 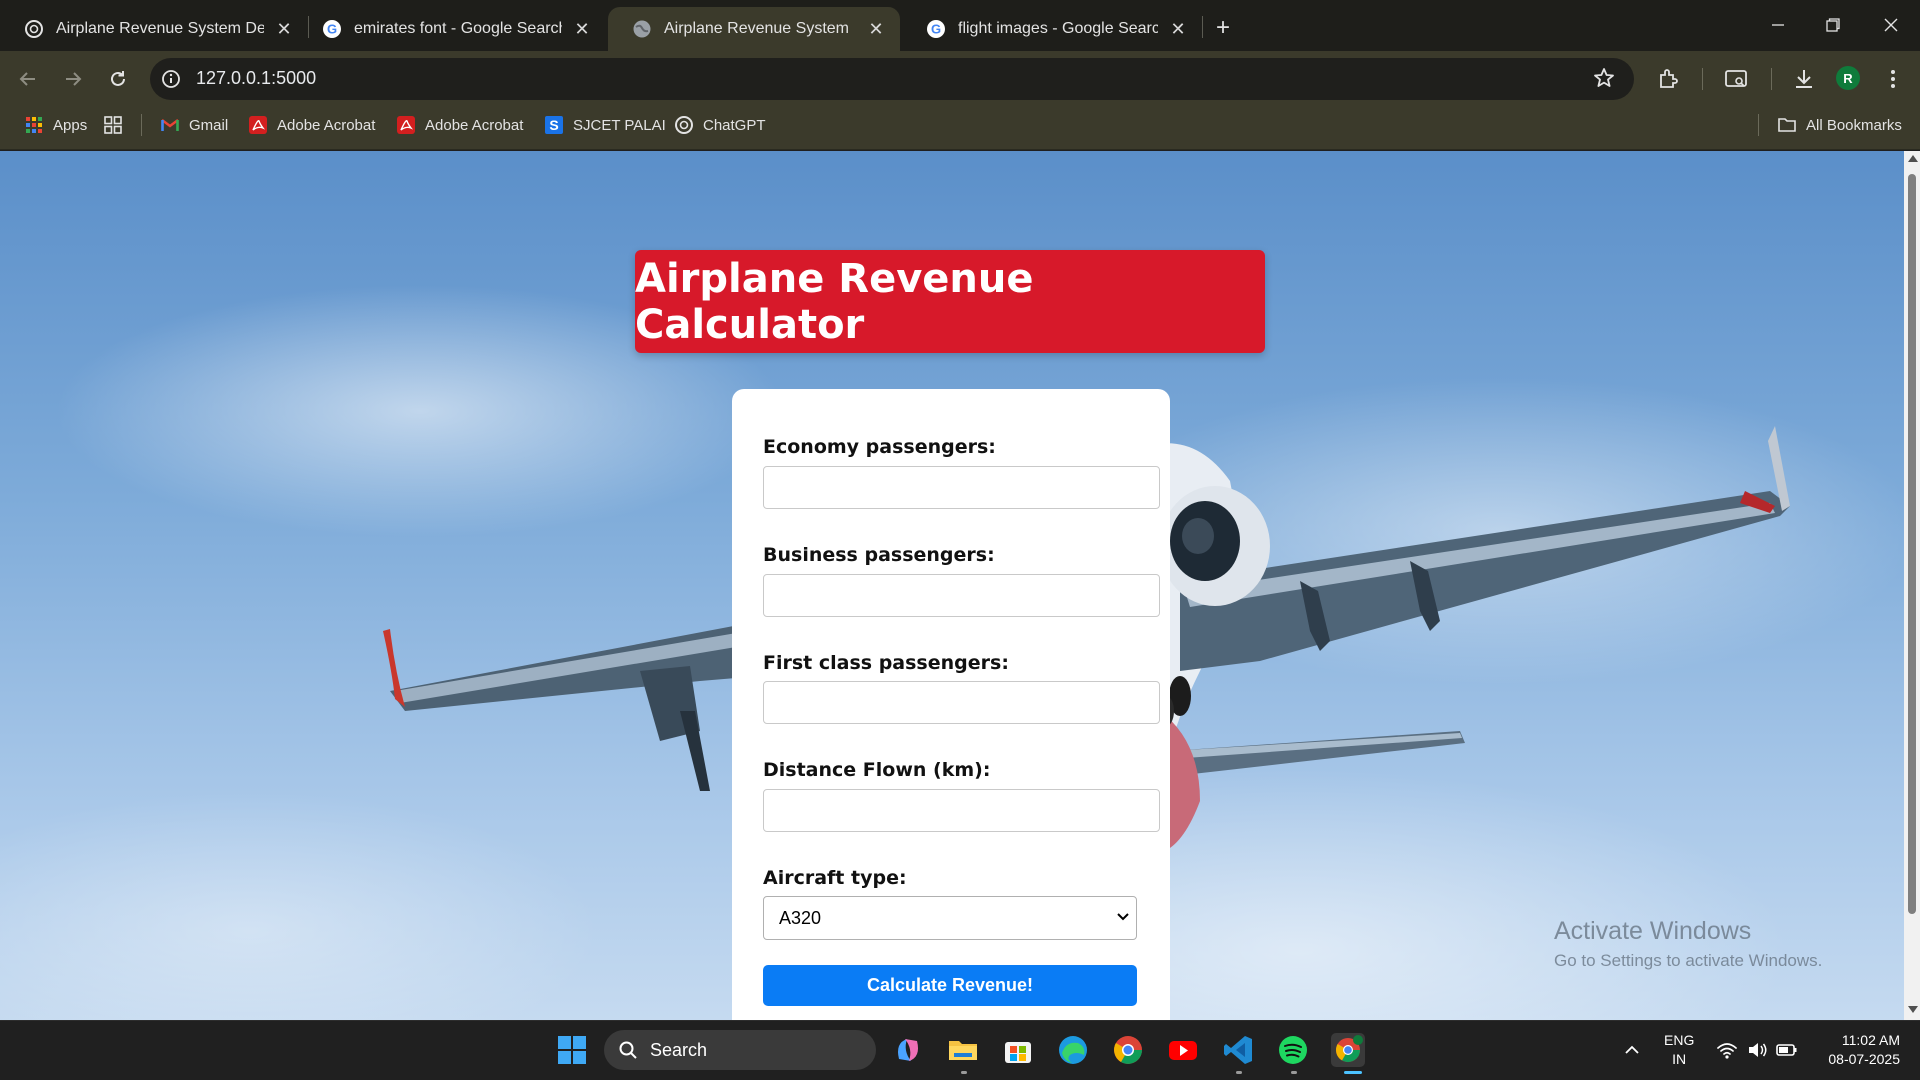 I want to click on all-bookmarks-button: All Bookmarks, so click(x=1839, y=125).